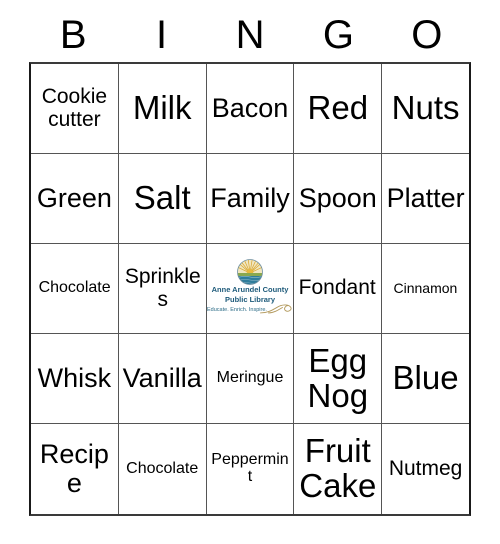 The image size is (500, 544). I want to click on bingo-row: Whisk Vanilla Meringue Egg Nog Blue, so click(250, 379).